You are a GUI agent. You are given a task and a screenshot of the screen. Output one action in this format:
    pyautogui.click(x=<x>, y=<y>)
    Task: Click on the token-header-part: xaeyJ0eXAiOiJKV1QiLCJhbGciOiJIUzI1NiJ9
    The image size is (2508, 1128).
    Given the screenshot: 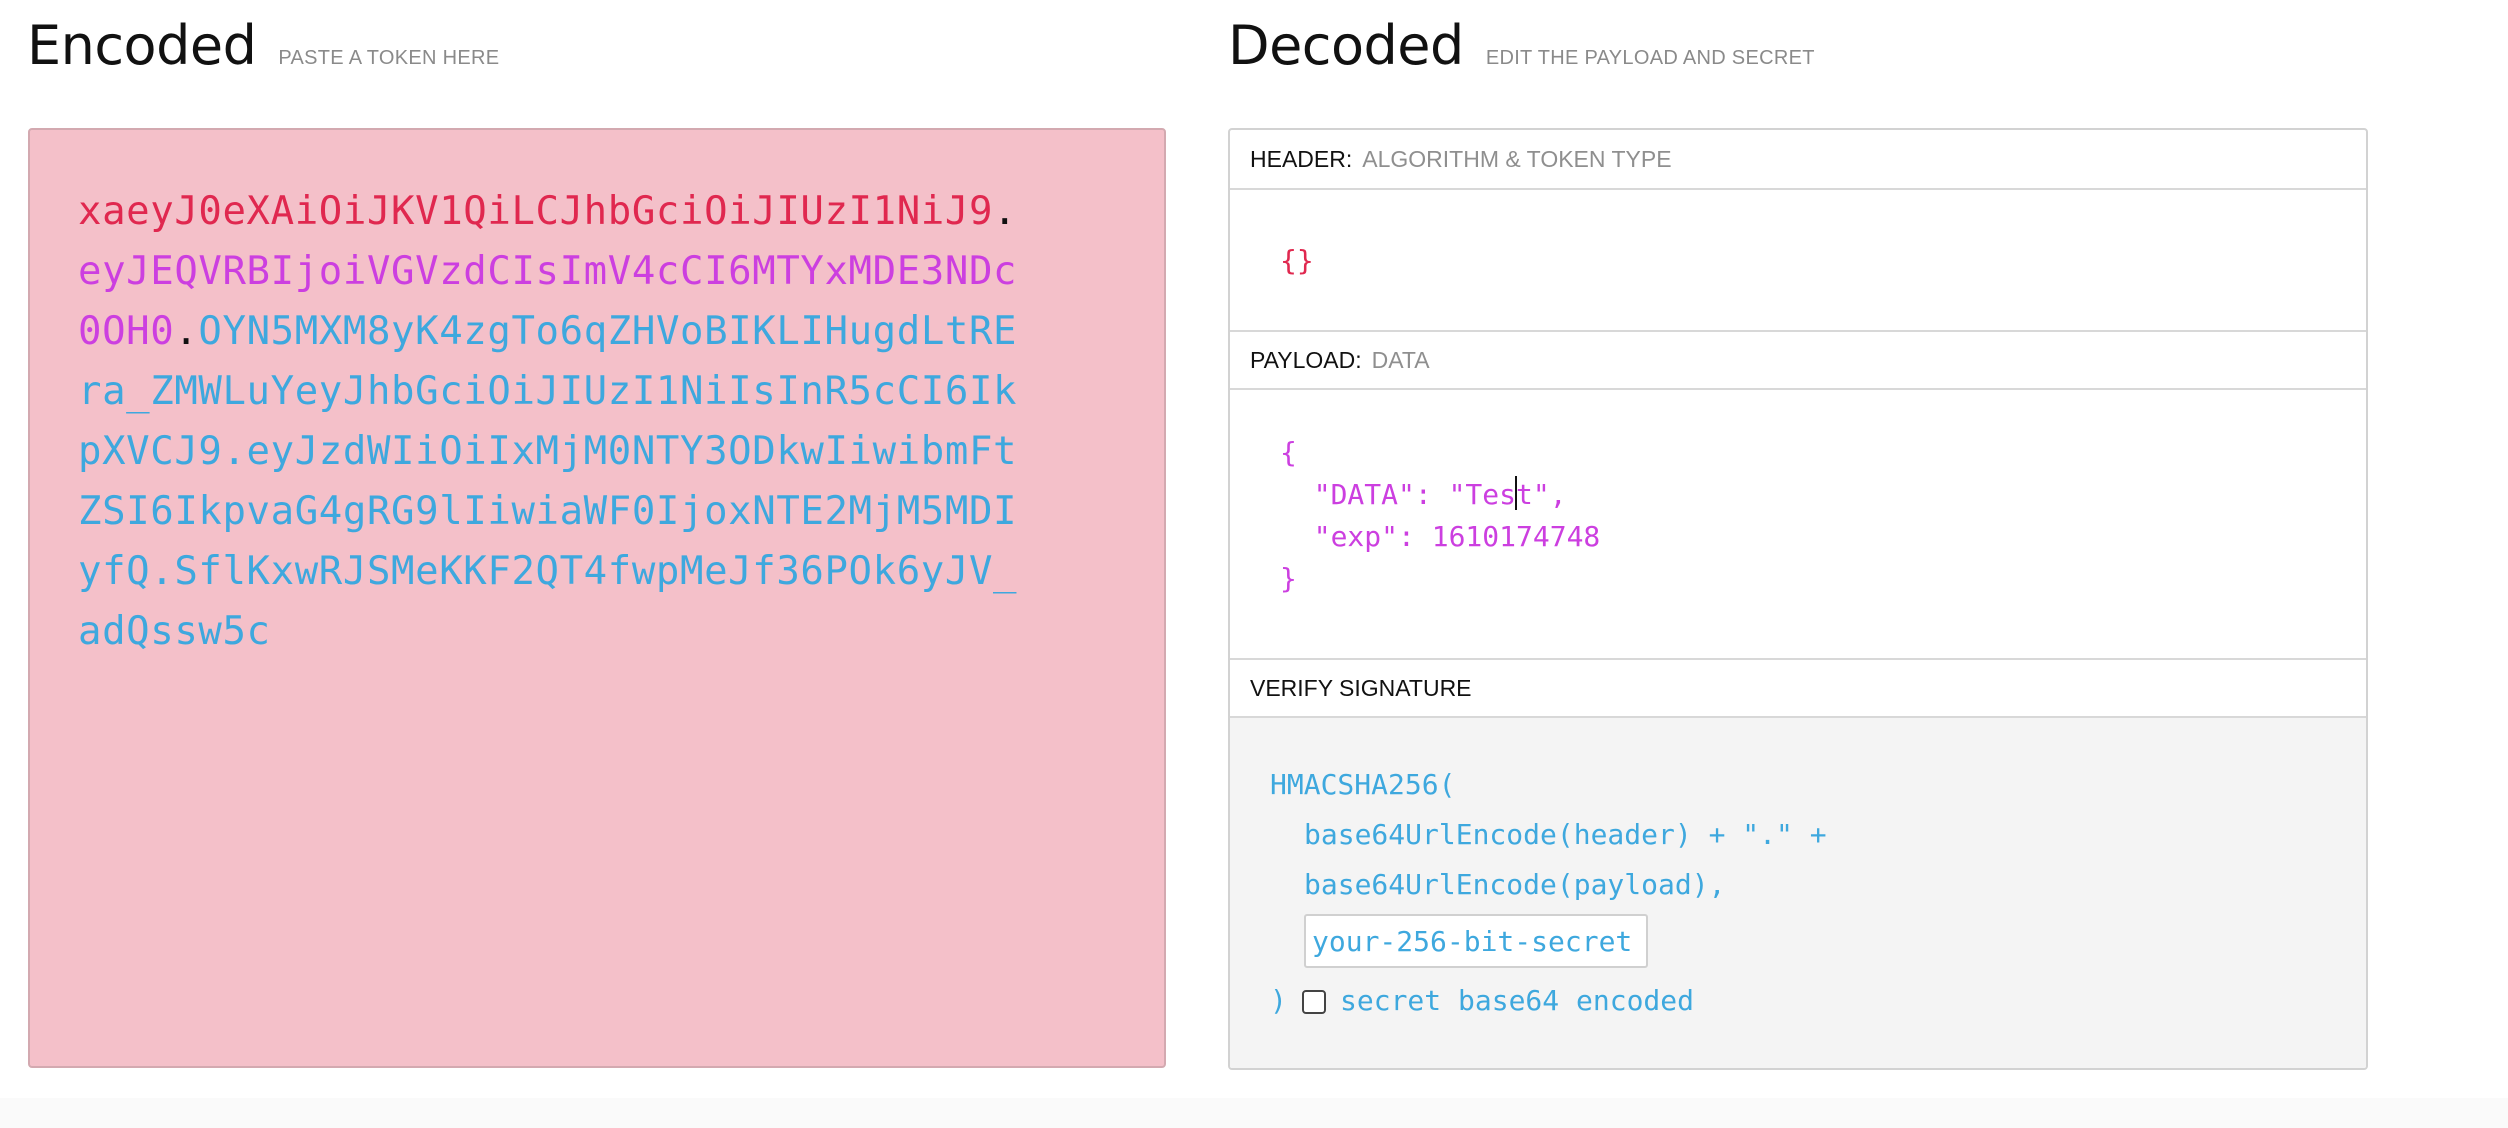 What is the action you would take?
    pyautogui.click(x=536, y=211)
    